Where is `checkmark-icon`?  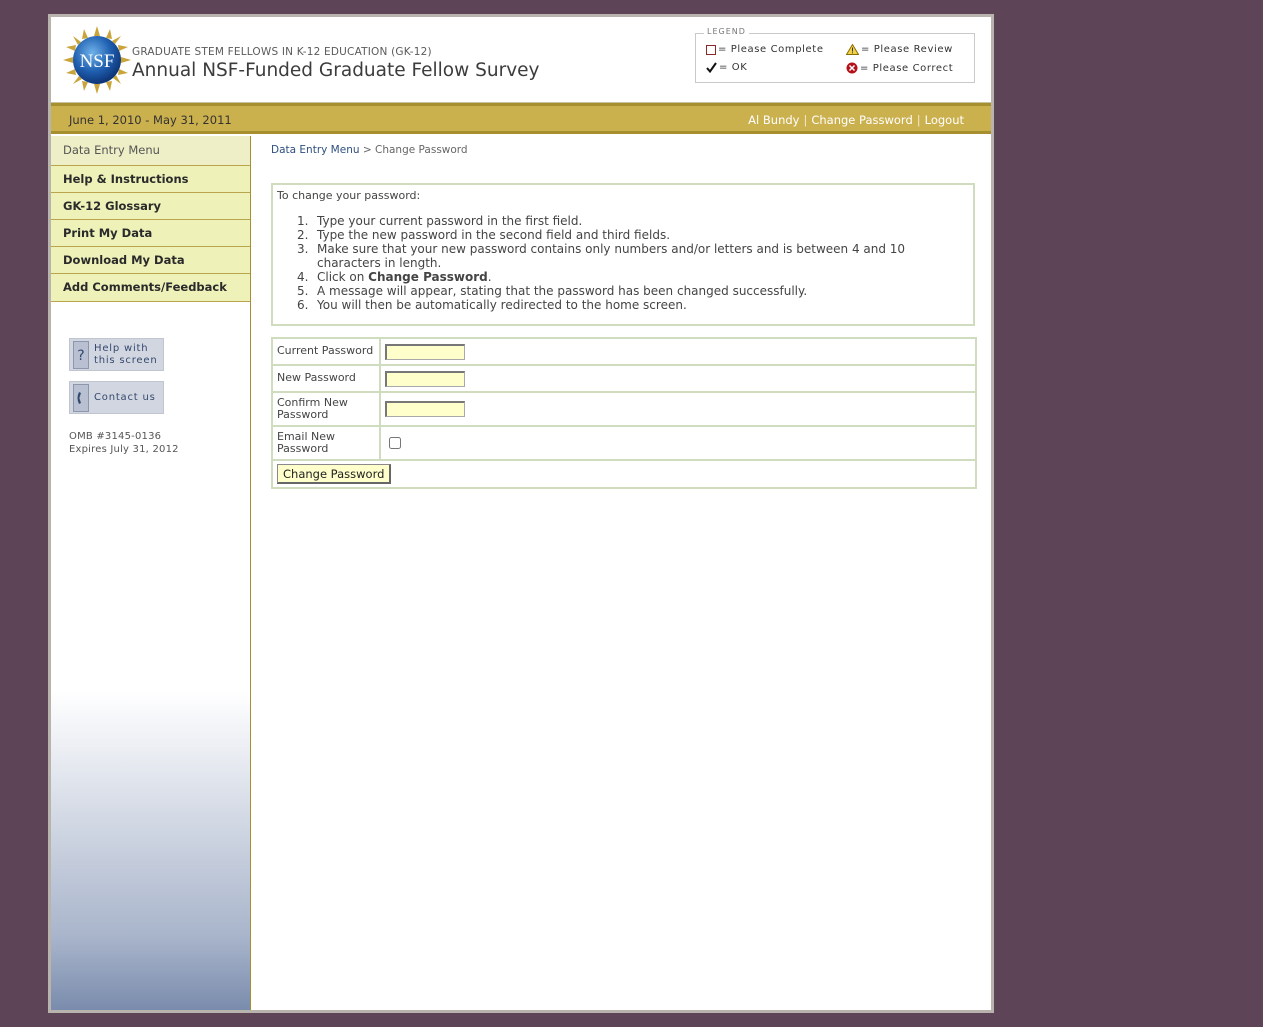
checkmark-icon is located at coordinates (711, 67).